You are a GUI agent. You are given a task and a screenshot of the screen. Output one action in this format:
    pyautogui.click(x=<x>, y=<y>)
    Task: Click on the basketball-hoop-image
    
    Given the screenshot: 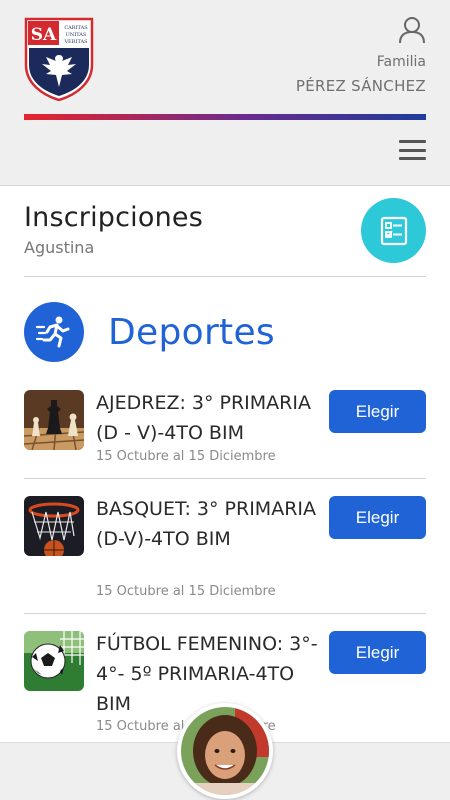 What is the action you would take?
    pyautogui.click(x=54, y=526)
    